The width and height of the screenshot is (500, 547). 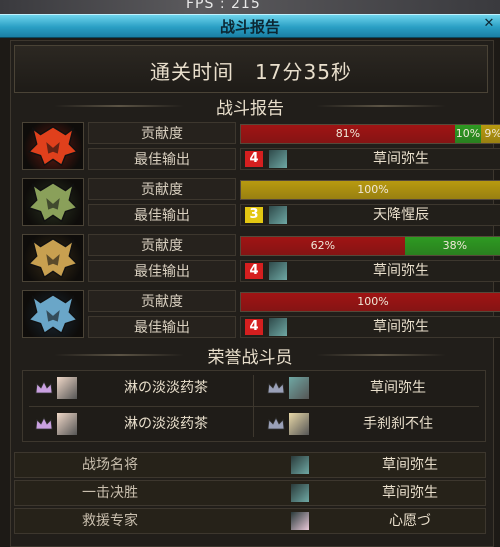 What do you see at coordinates (250, 465) in the screenshot?
I see `award-row: 战场名将 草间弥生` at bounding box center [250, 465].